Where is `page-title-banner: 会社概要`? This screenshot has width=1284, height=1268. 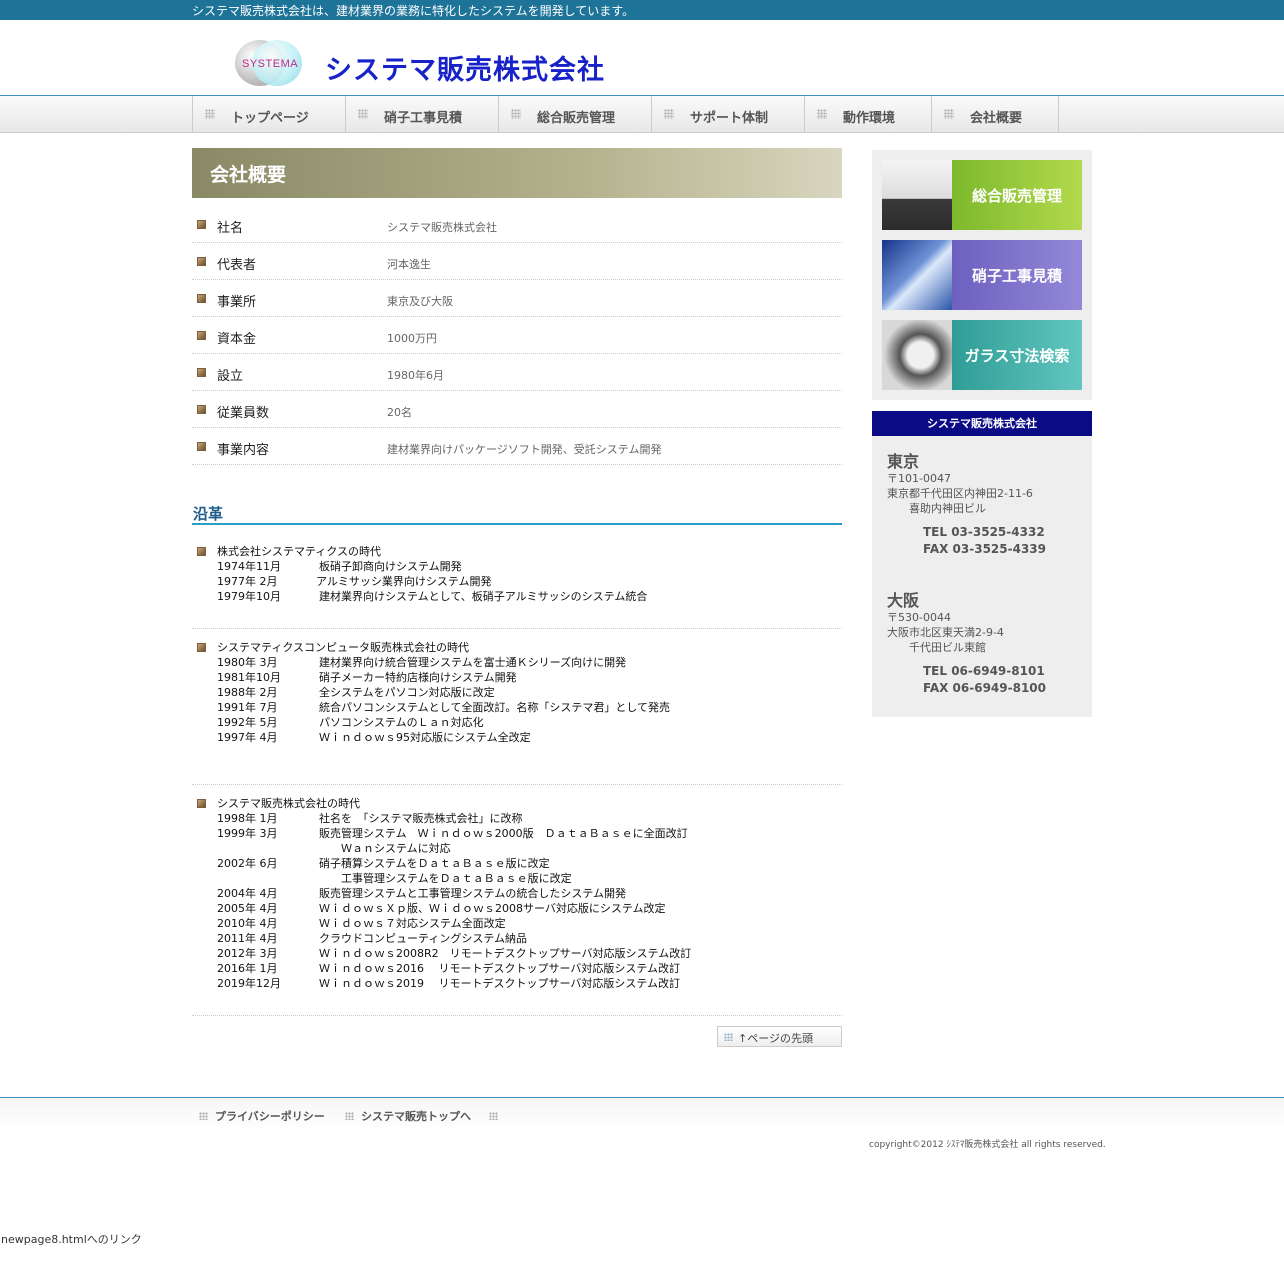 page-title-banner: 会社概要 is located at coordinates (517, 173).